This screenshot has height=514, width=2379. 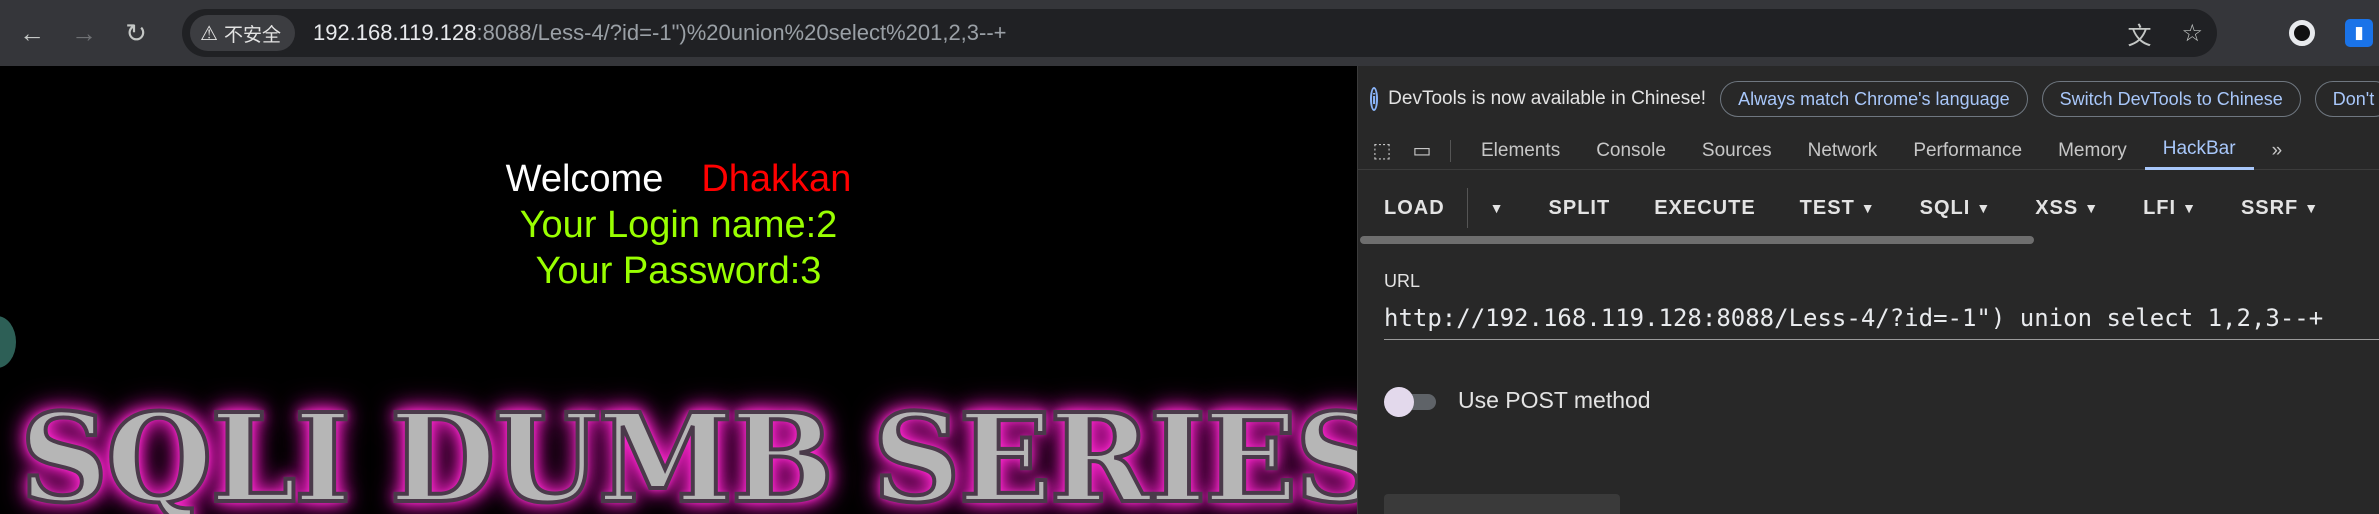 I want to click on bookmark-star-icon: ☆, so click(x=2192, y=33).